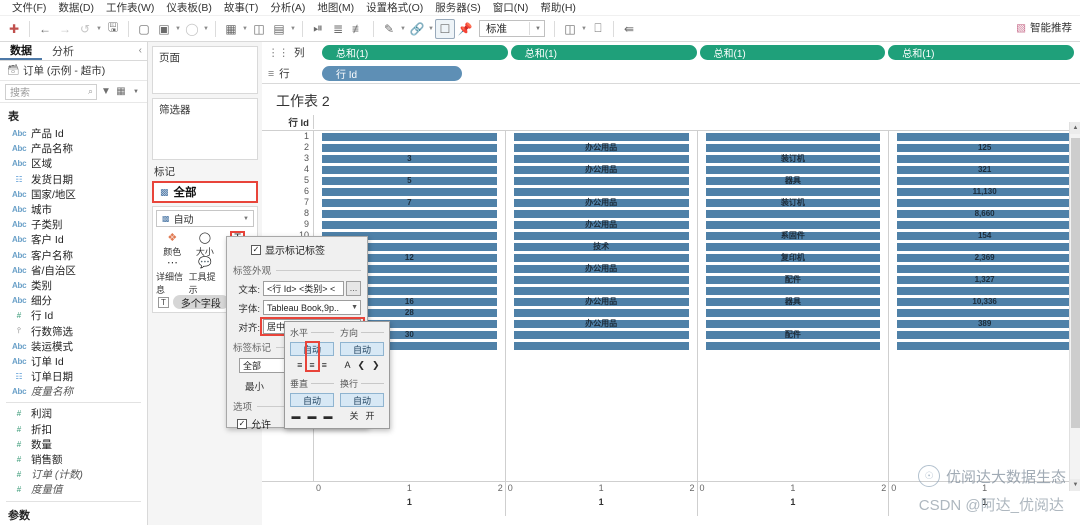 The height and width of the screenshot is (525, 1080). What do you see at coordinates (73, 413) in the screenshot?
I see `field-item: # 利润` at bounding box center [73, 413].